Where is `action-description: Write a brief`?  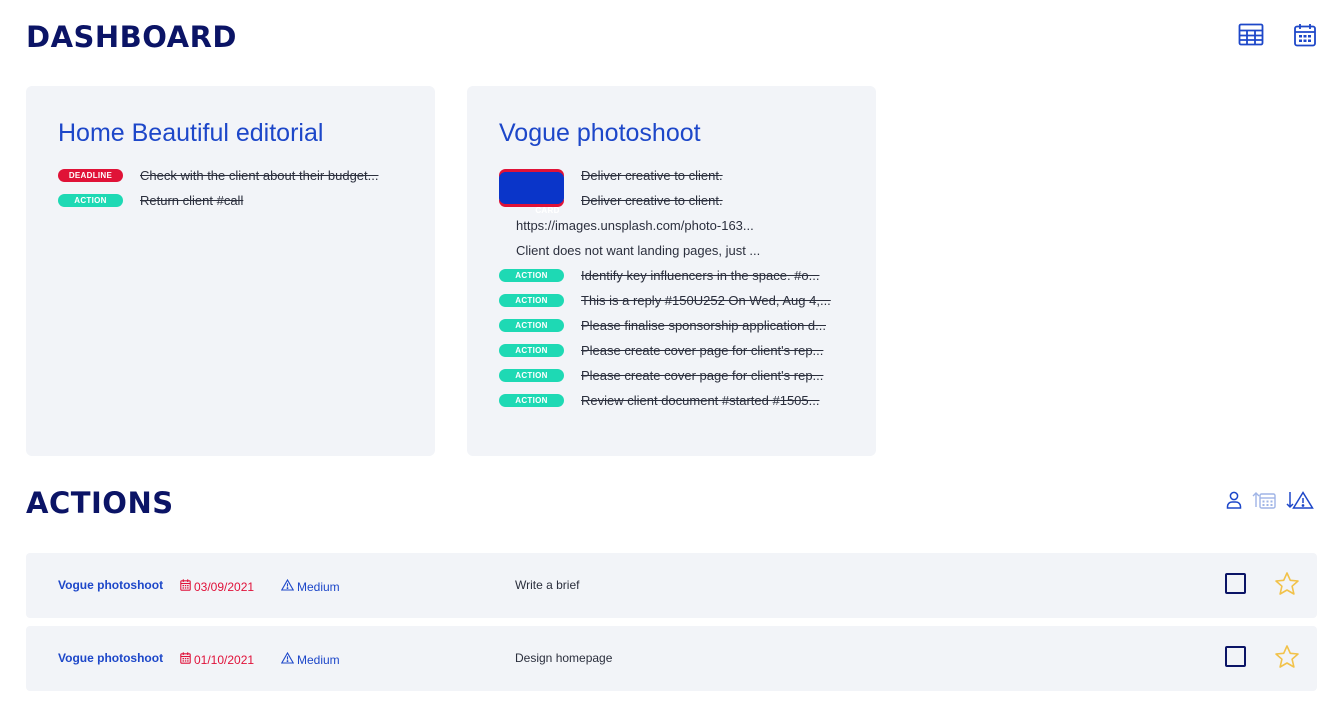 action-description: Write a brief is located at coordinates (547, 585).